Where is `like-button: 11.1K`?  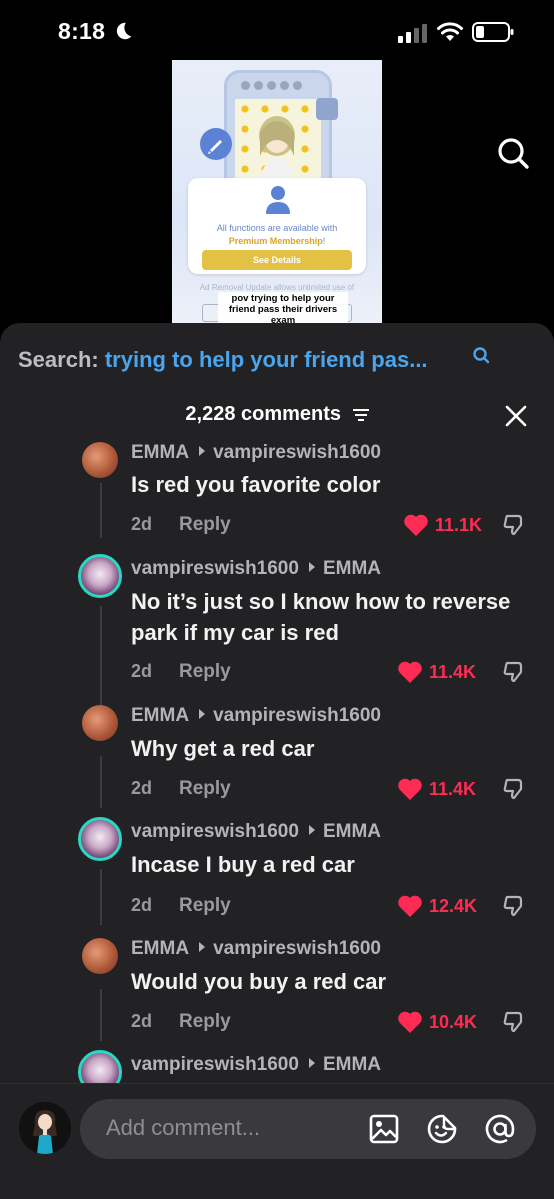
like-button: 11.1K is located at coordinates (442, 525).